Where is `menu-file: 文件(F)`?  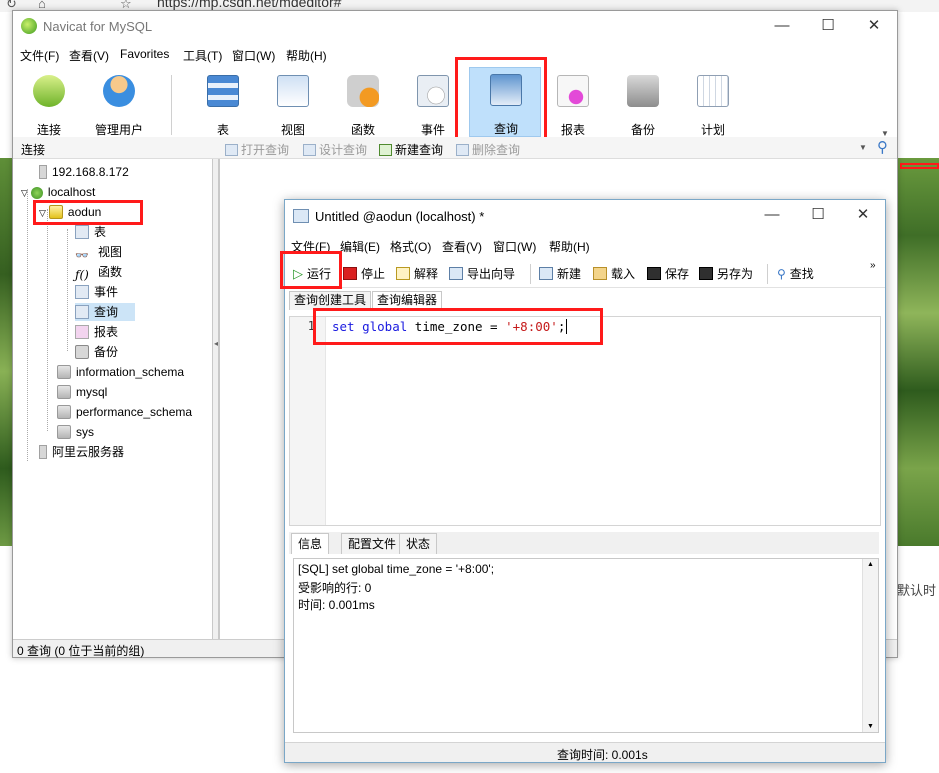
menu-file: 文件(F) is located at coordinates (39, 55).